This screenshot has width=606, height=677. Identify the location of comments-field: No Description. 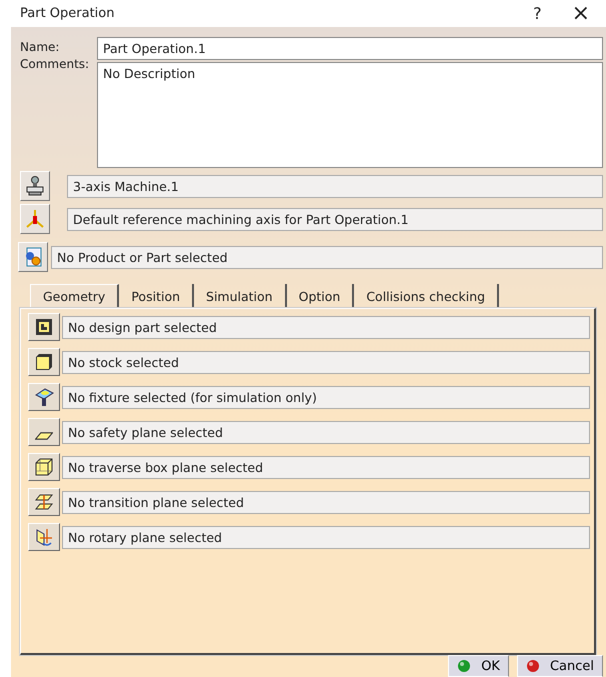
(350, 115).